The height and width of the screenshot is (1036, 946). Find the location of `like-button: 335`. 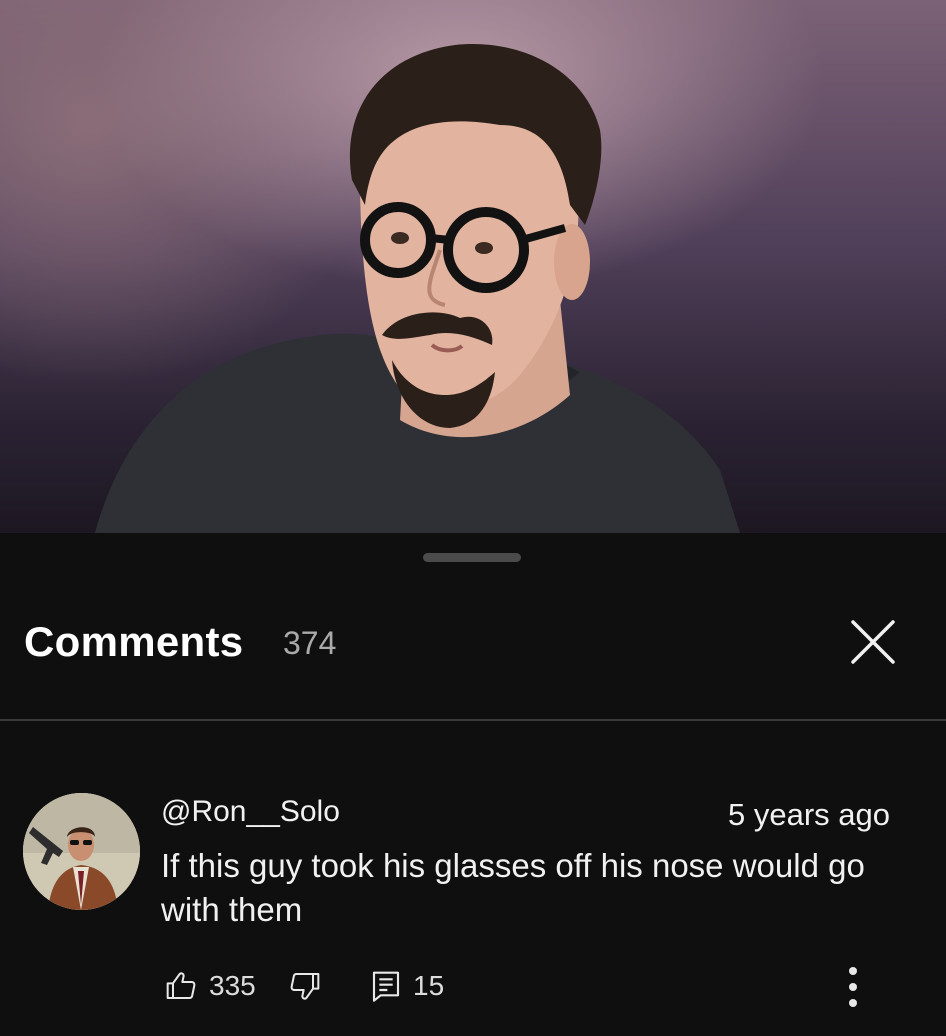

like-button: 335 is located at coordinates (210, 986).